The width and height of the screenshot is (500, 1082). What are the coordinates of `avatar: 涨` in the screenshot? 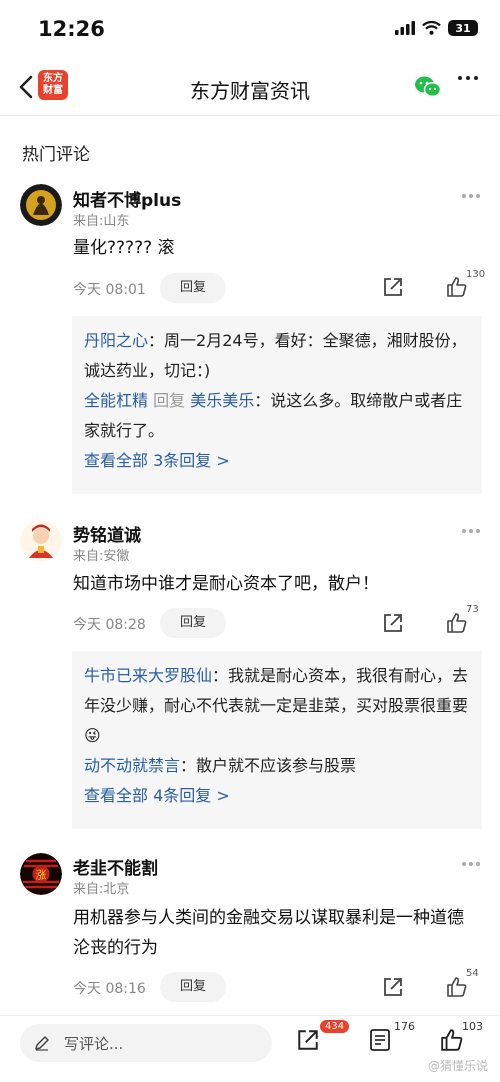 It's located at (41, 874).